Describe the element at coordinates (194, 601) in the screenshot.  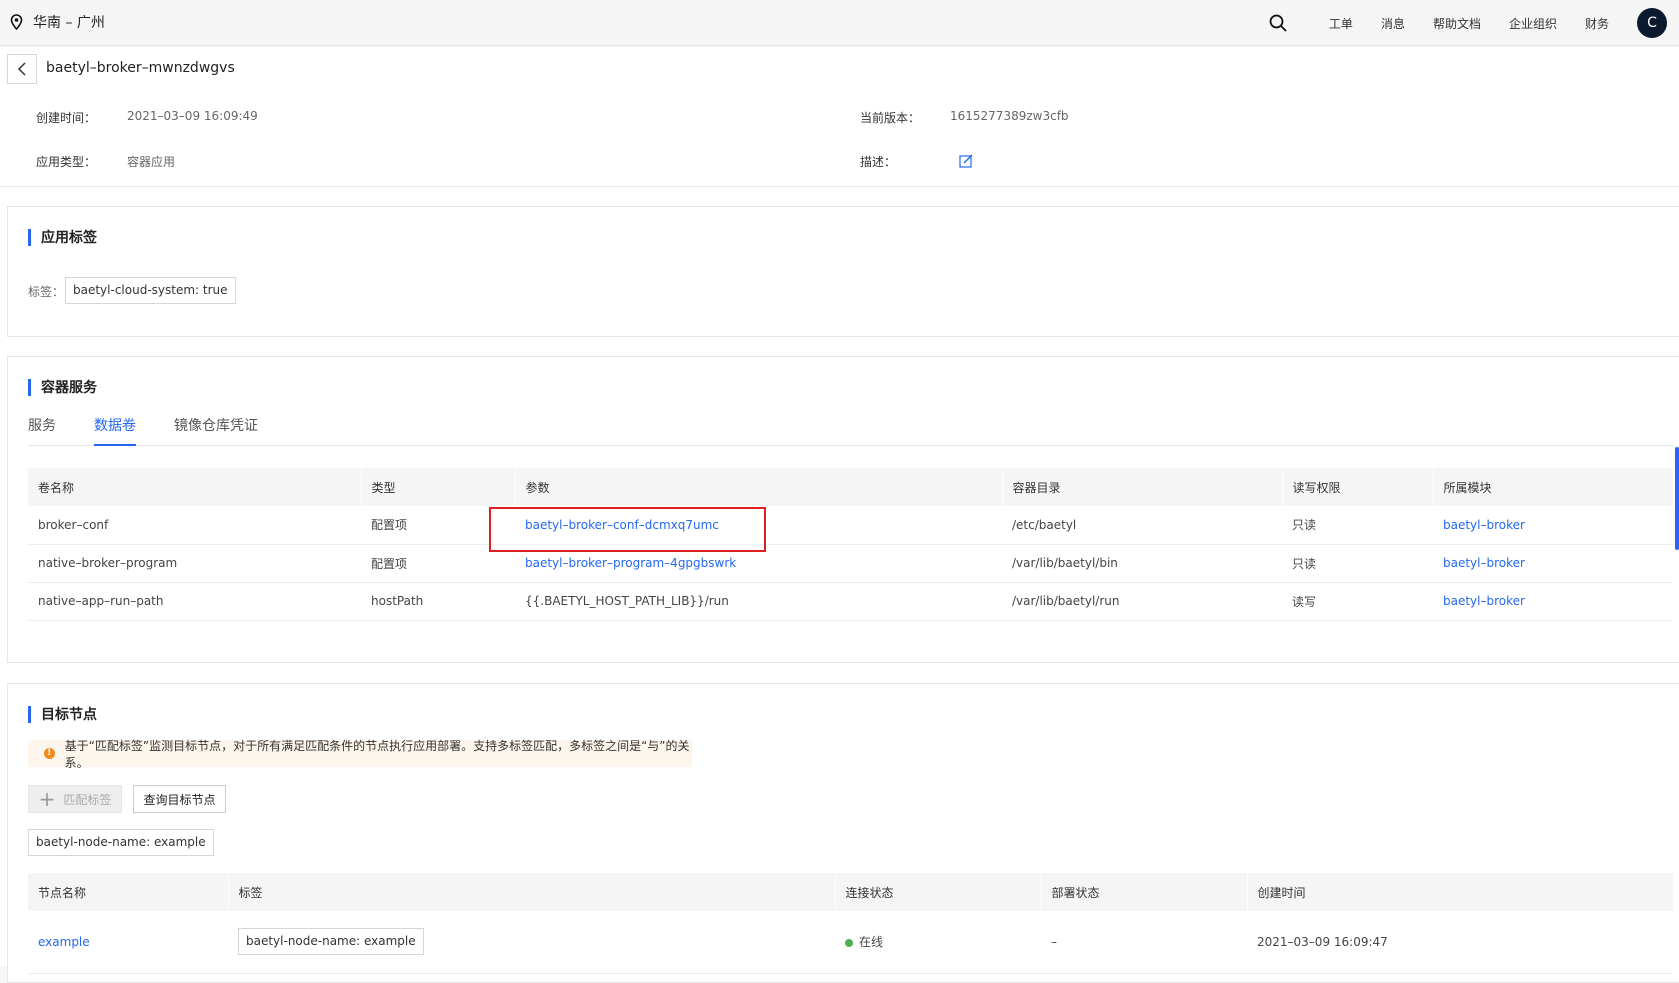
I see `volume-name: native–app–run–path` at that location.